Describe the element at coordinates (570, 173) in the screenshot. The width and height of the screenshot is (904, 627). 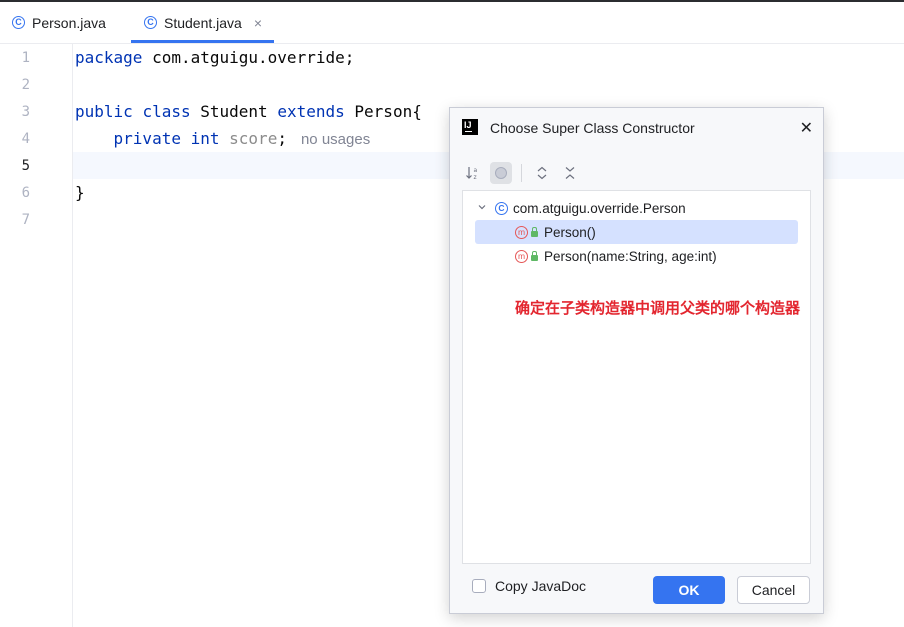
I see `collapse-all-icon` at that location.